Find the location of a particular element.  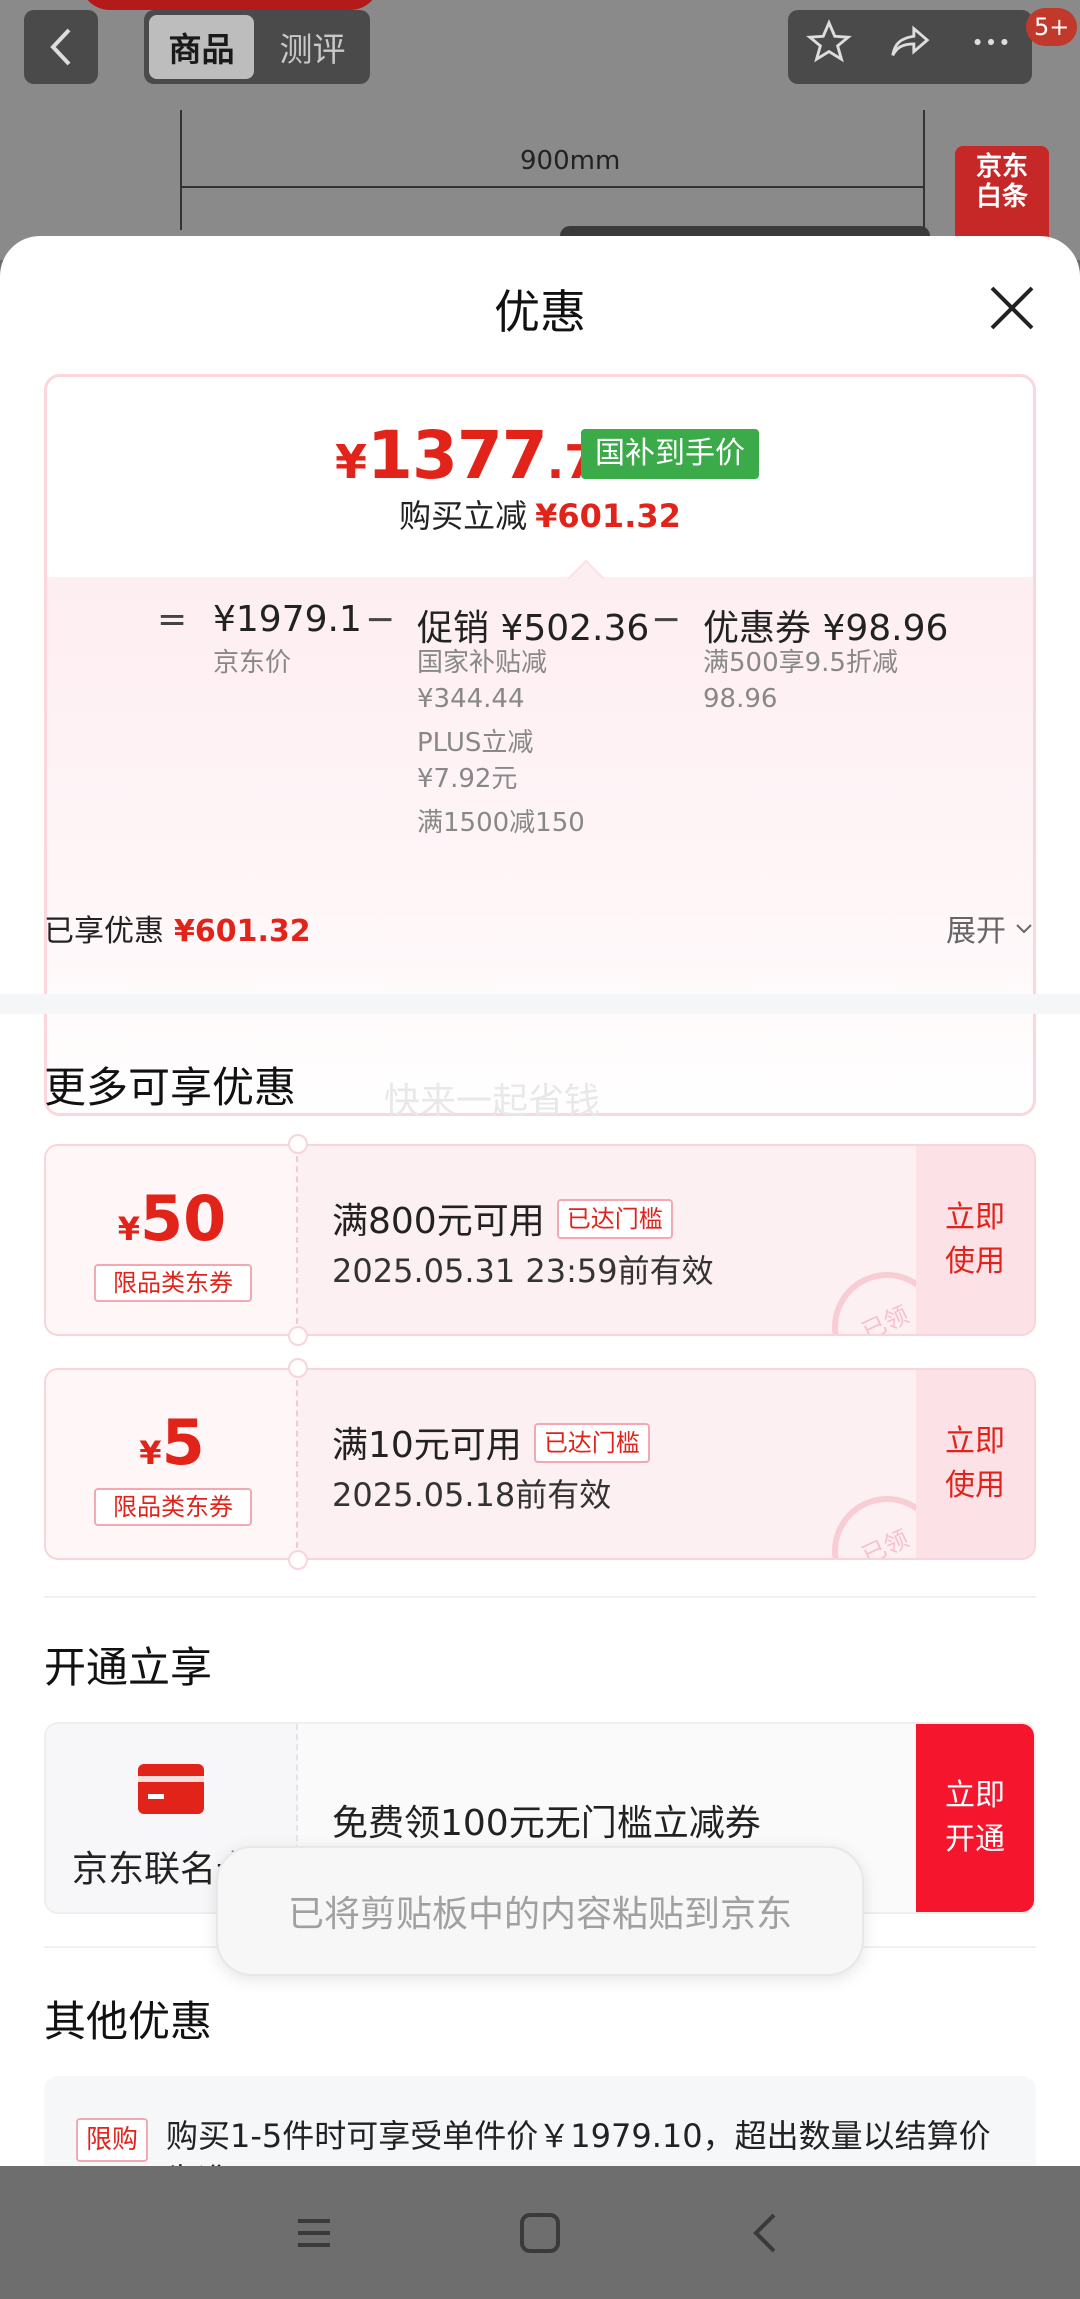

coupon-item: 98.96 is located at coordinates (740, 699).